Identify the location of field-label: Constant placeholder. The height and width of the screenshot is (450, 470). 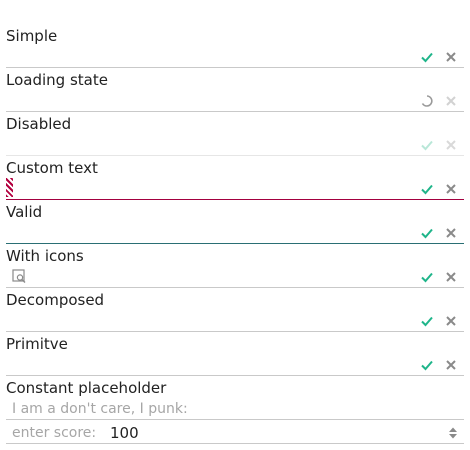
(86, 388).